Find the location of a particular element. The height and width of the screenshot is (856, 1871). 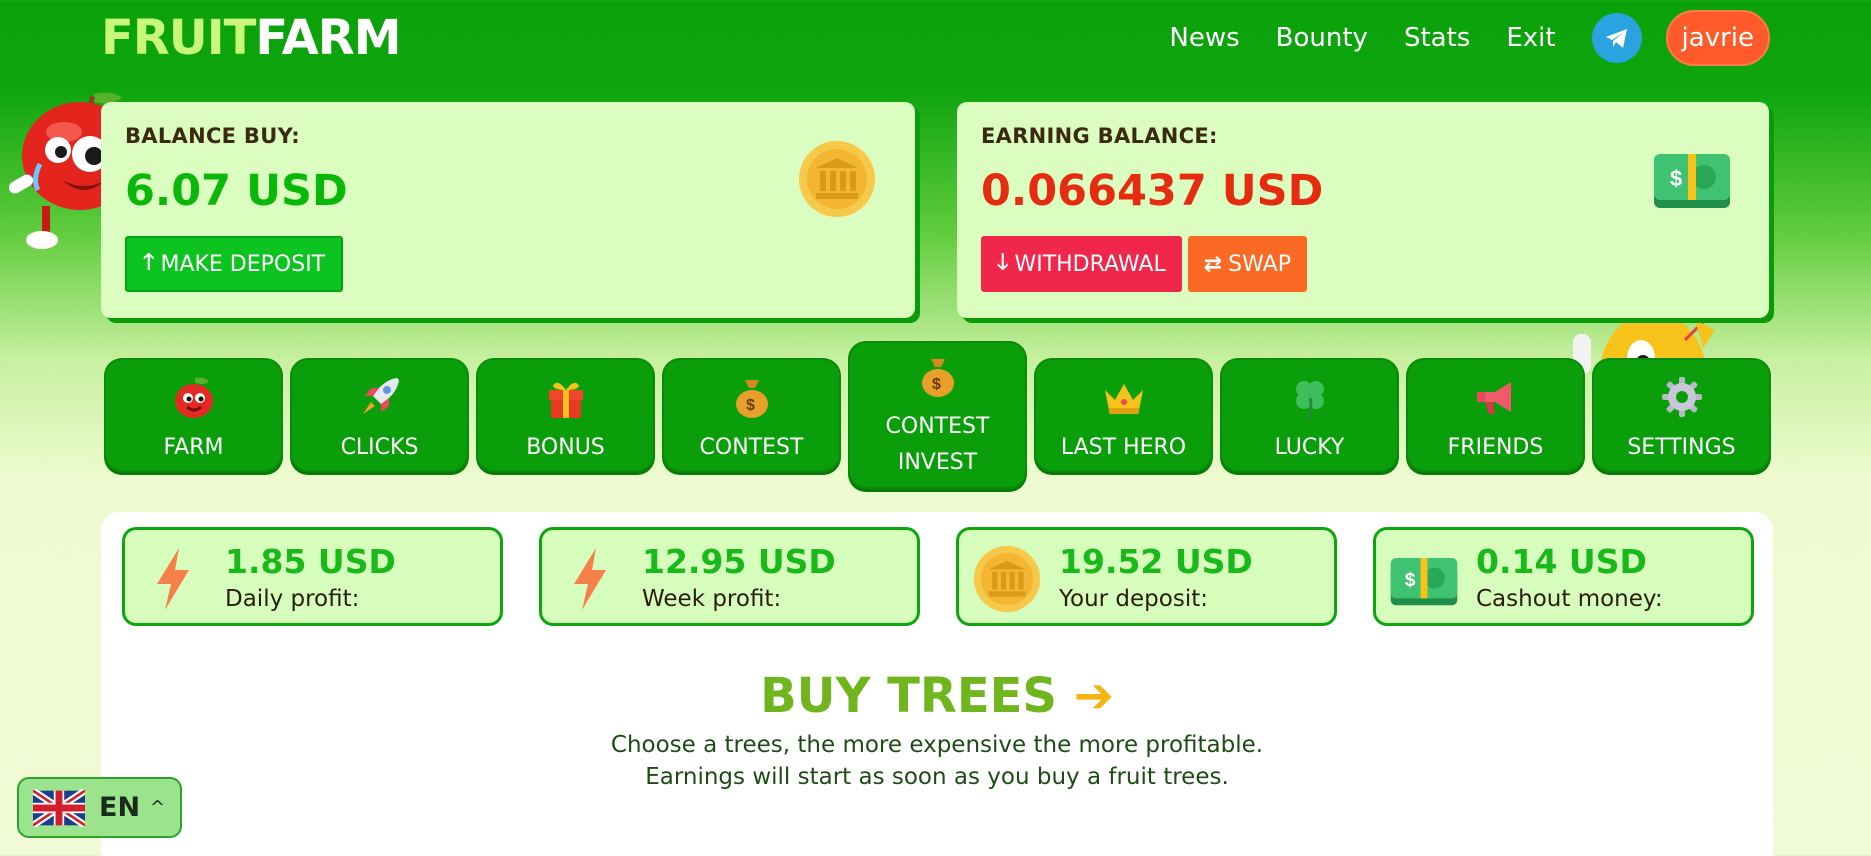

menu-last-hero: LAST HERO is located at coordinates (1123, 415).